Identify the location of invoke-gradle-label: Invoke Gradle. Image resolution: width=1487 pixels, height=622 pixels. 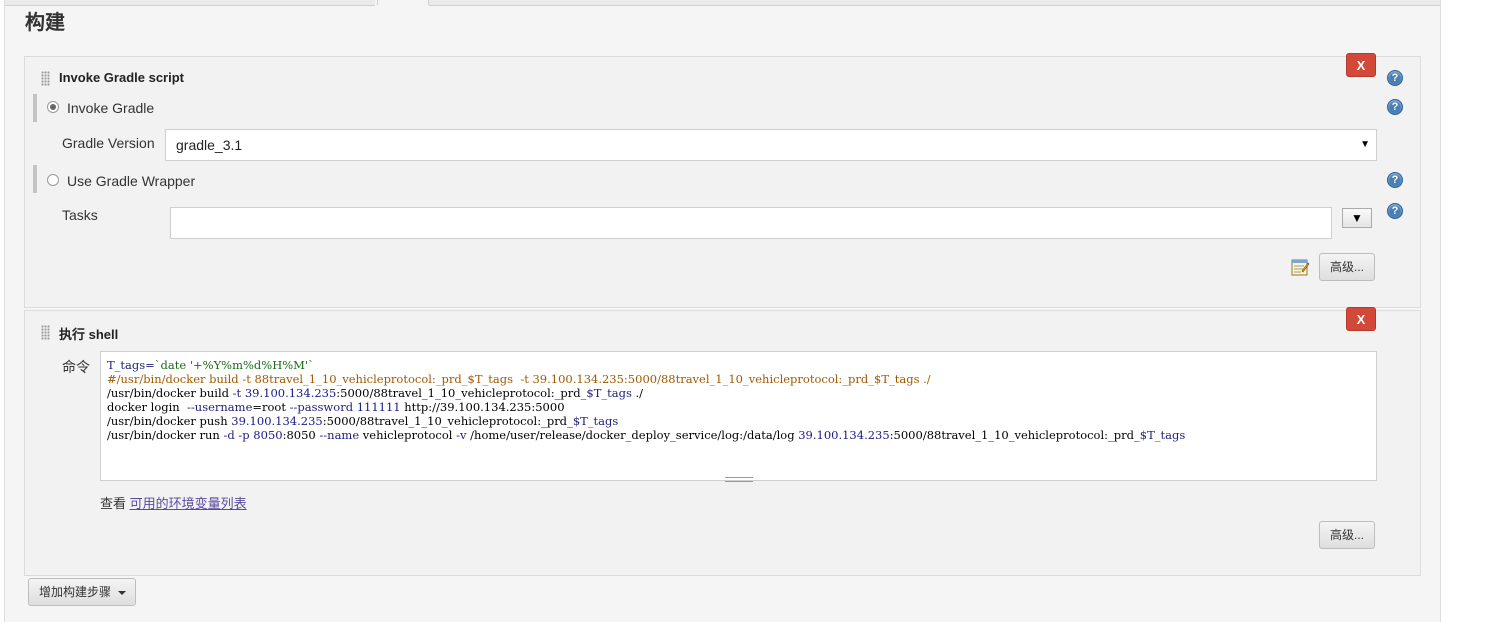
(111, 108).